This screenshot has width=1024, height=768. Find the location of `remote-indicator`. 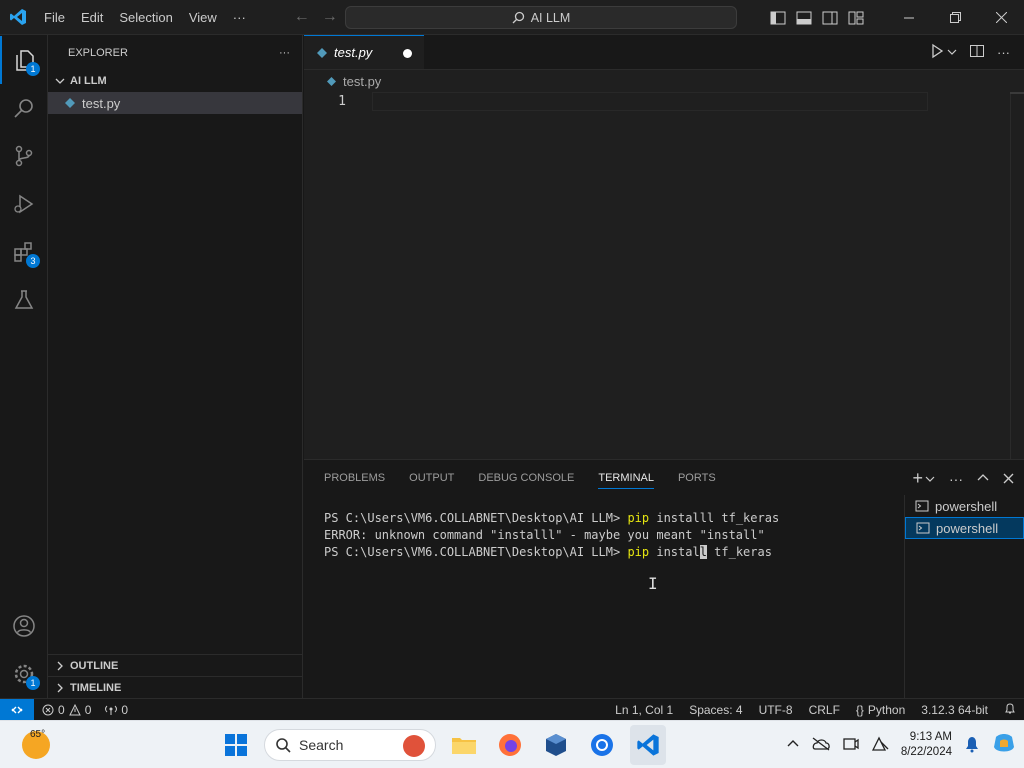

remote-indicator is located at coordinates (17, 709).